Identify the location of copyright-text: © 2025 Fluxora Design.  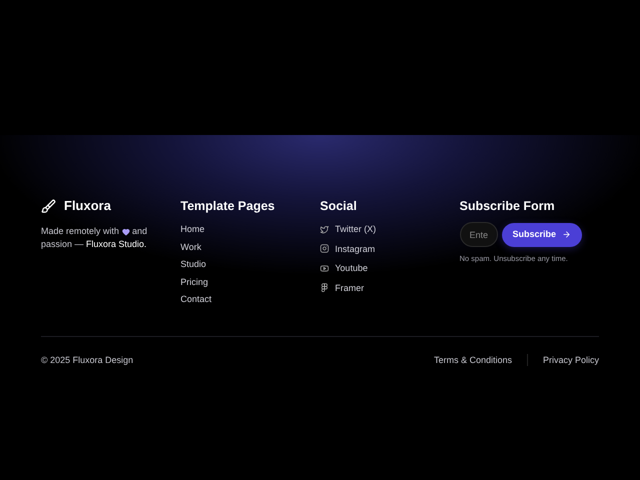
(87, 360).